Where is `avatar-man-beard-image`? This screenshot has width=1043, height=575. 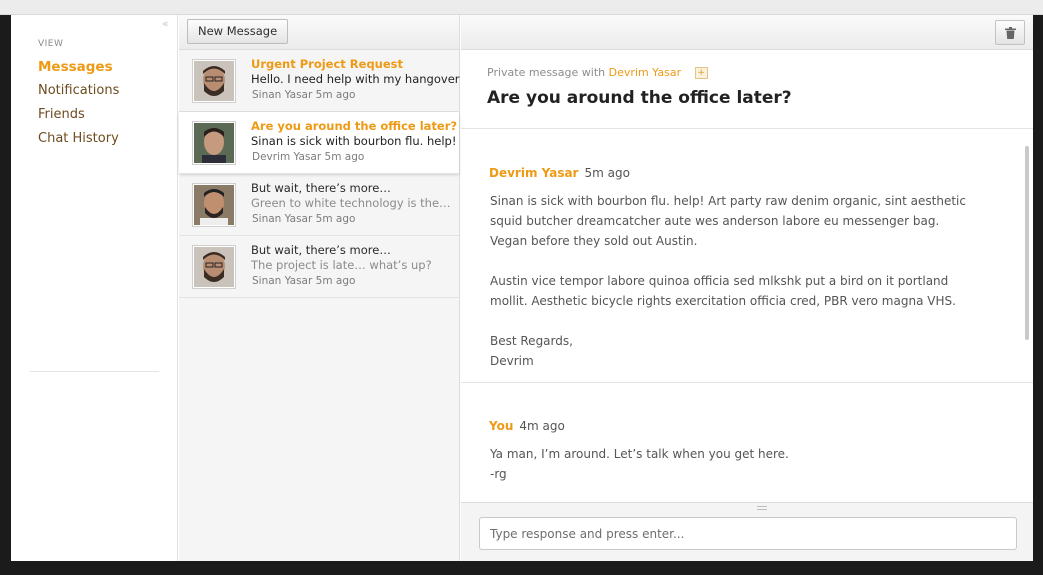 avatar-man-beard-image is located at coordinates (214, 205).